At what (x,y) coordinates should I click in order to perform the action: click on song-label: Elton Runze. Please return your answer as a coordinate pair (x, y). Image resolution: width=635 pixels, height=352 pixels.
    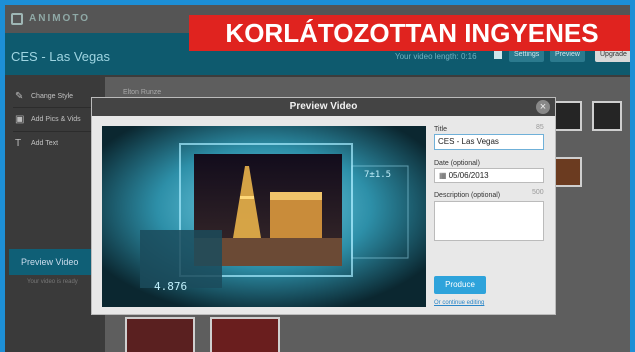
    Looking at the image, I should click on (142, 92).